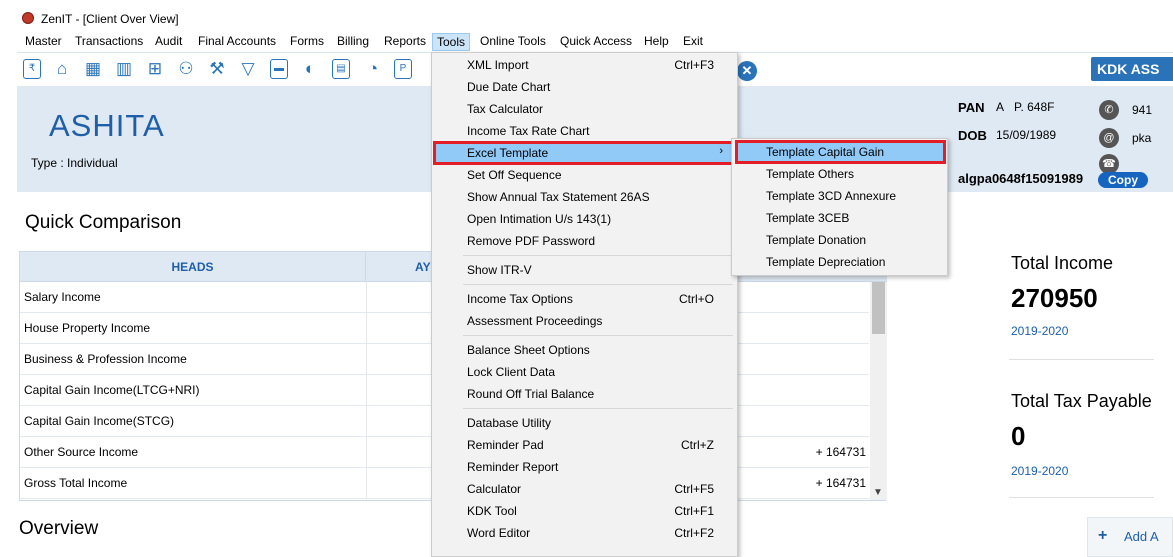 The image size is (1173, 557). What do you see at coordinates (341, 69) in the screenshot?
I see `calculator-icon: ▤` at bounding box center [341, 69].